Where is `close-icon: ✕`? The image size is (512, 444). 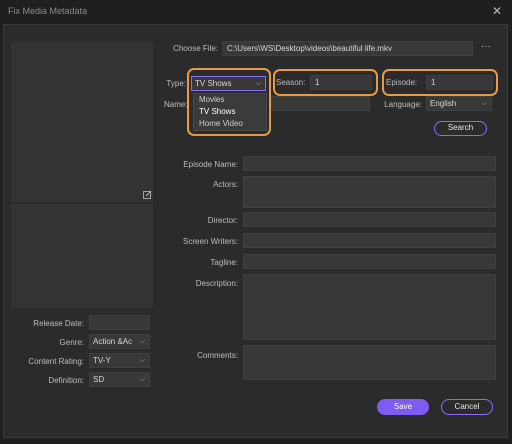
close-icon: ✕ is located at coordinates (497, 11).